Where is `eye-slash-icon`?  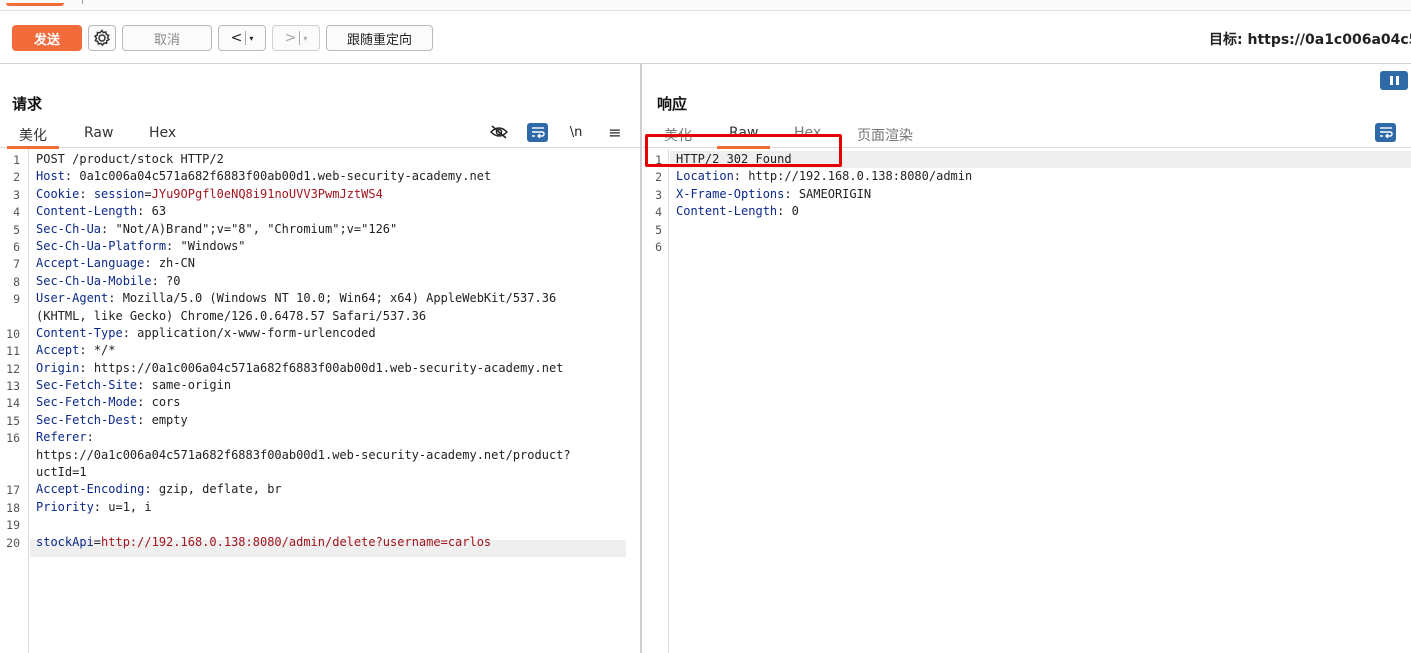 eye-slash-icon is located at coordinates (499, 132).